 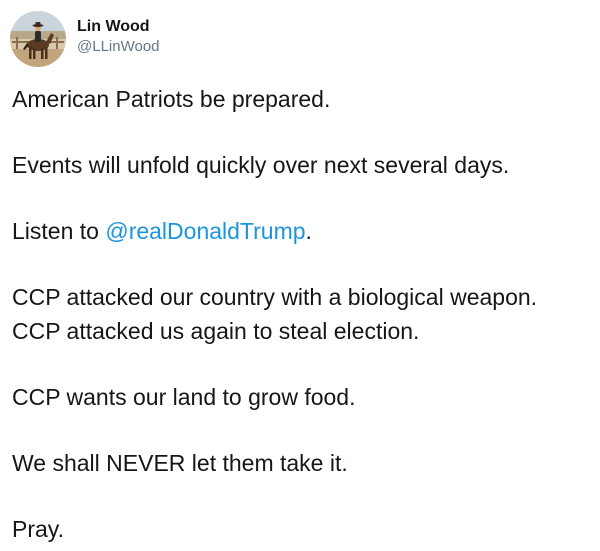 I want to click on author-names: Lin Wood @LLinWood, so click(x=118, y=37).